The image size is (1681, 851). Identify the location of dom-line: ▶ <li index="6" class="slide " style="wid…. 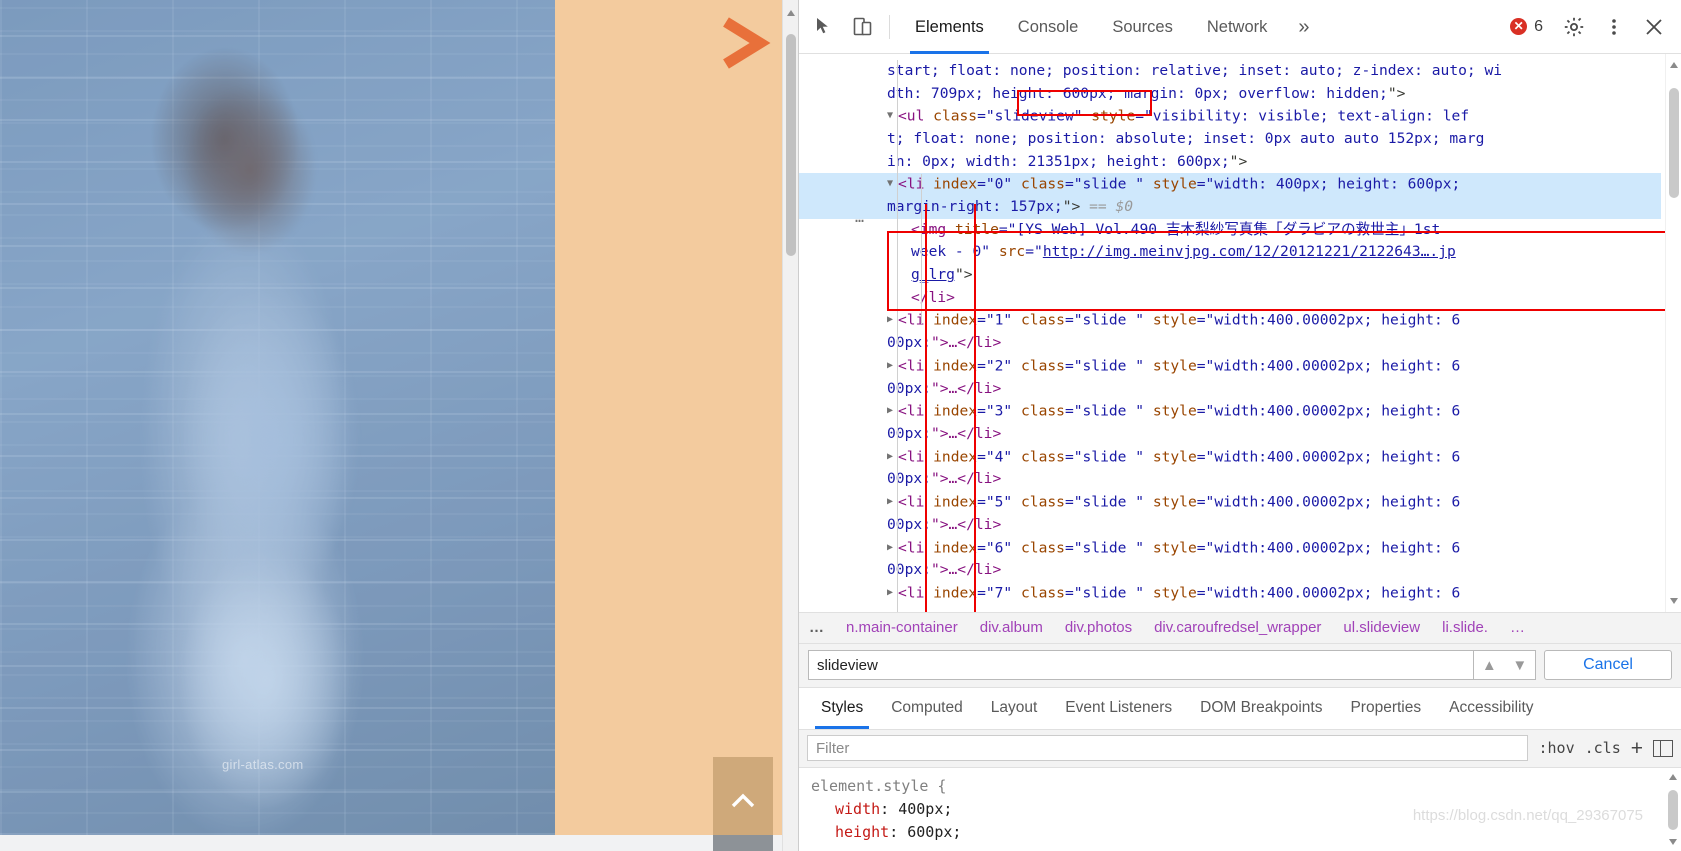
(1274, 548).